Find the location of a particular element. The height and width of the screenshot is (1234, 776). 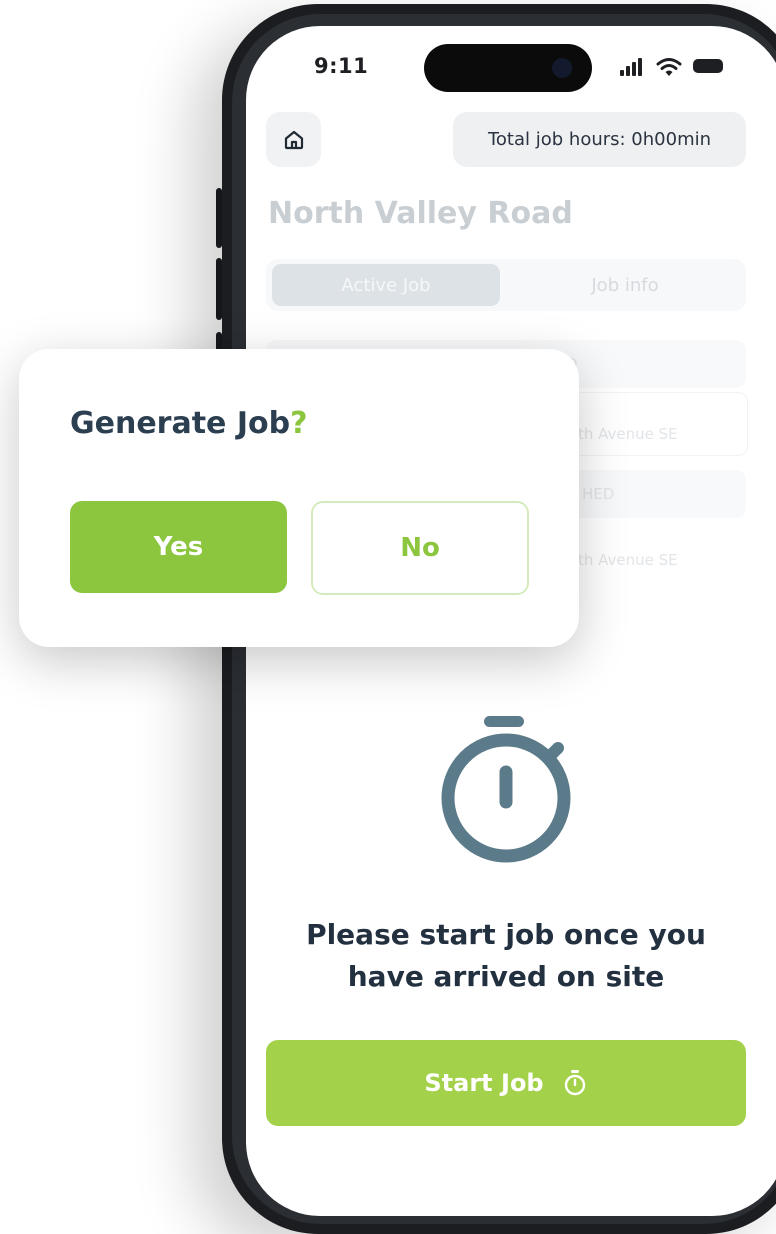

tab-active-job: Active Job is located at coordinates (386, 285).